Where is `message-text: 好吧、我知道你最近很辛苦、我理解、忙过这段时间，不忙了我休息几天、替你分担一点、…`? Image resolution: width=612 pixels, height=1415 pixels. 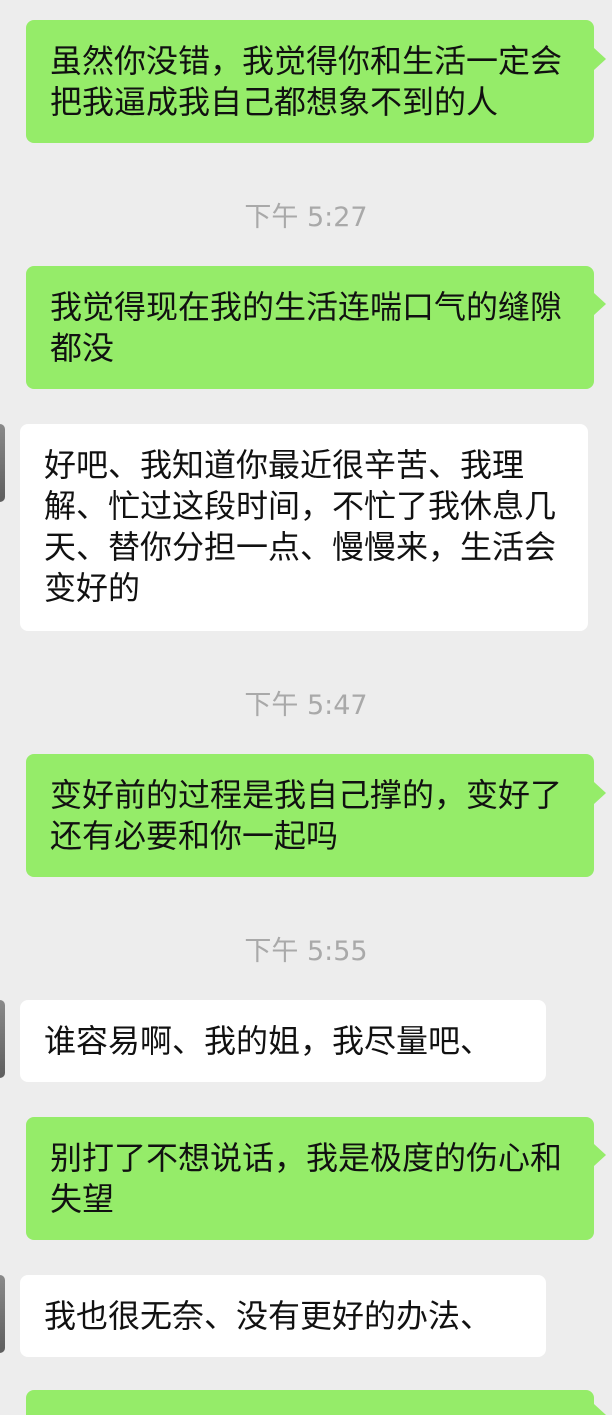 message-text: 好吧、我知道你最近很辛苦、我理解、忙过这段时间，不忙了我休息几天、替你分担一点、… is located at coordinates (300, 526).